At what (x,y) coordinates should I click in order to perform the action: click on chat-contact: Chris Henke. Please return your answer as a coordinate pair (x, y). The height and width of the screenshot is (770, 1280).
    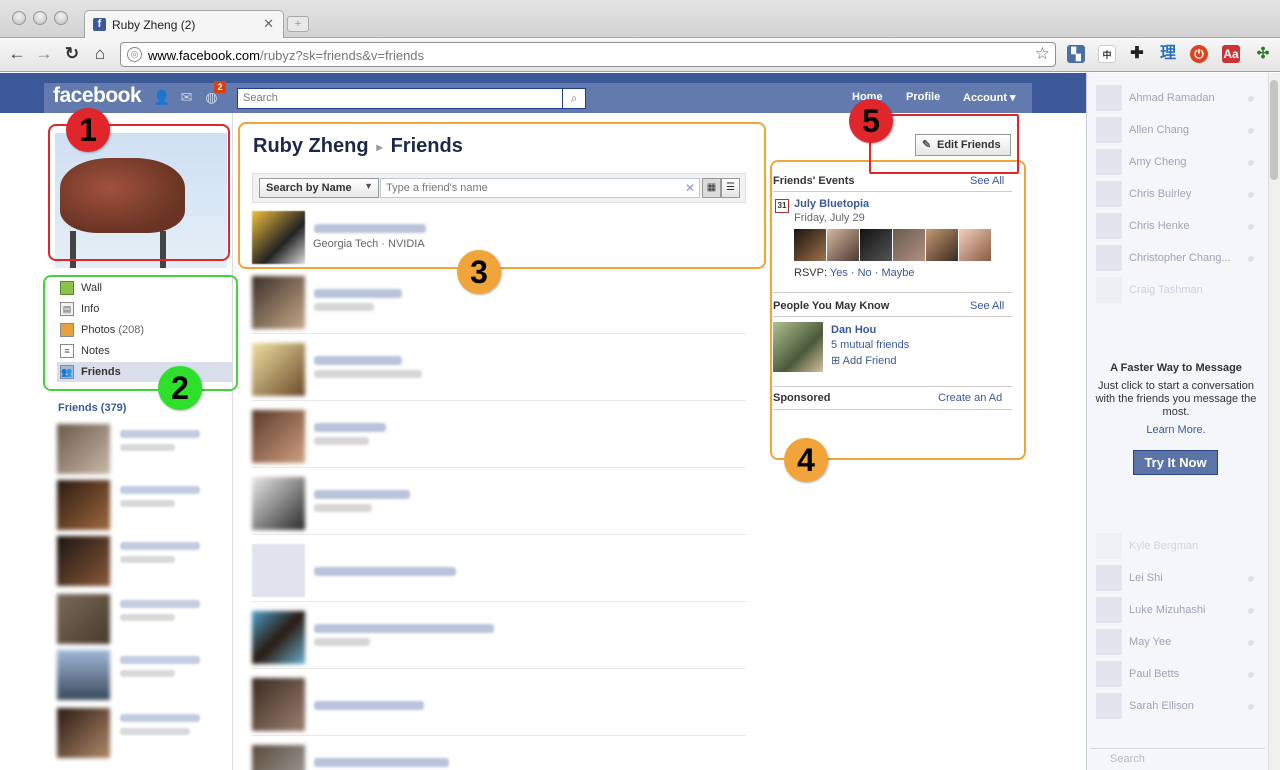
    Looking at the image, I should click on (1181, 225).